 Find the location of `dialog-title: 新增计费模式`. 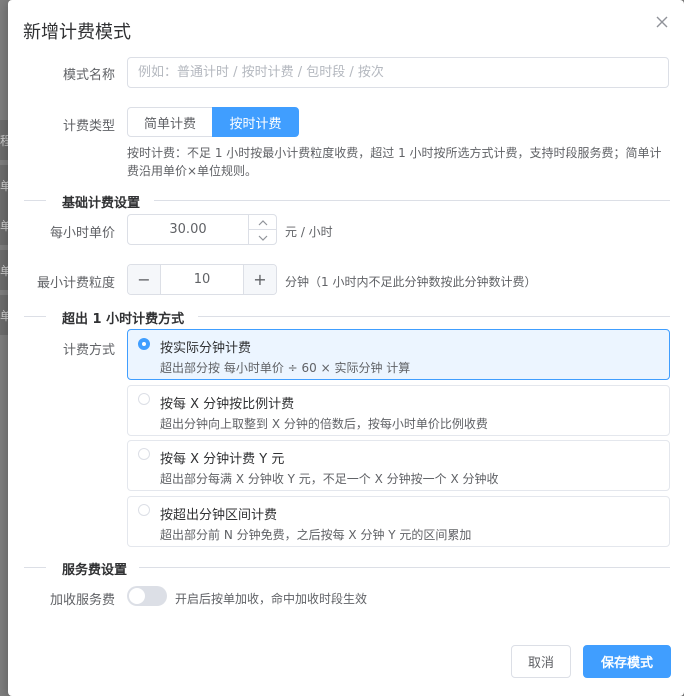

dialog-title: 新增计费模式 is located at coordinates (77, 32).